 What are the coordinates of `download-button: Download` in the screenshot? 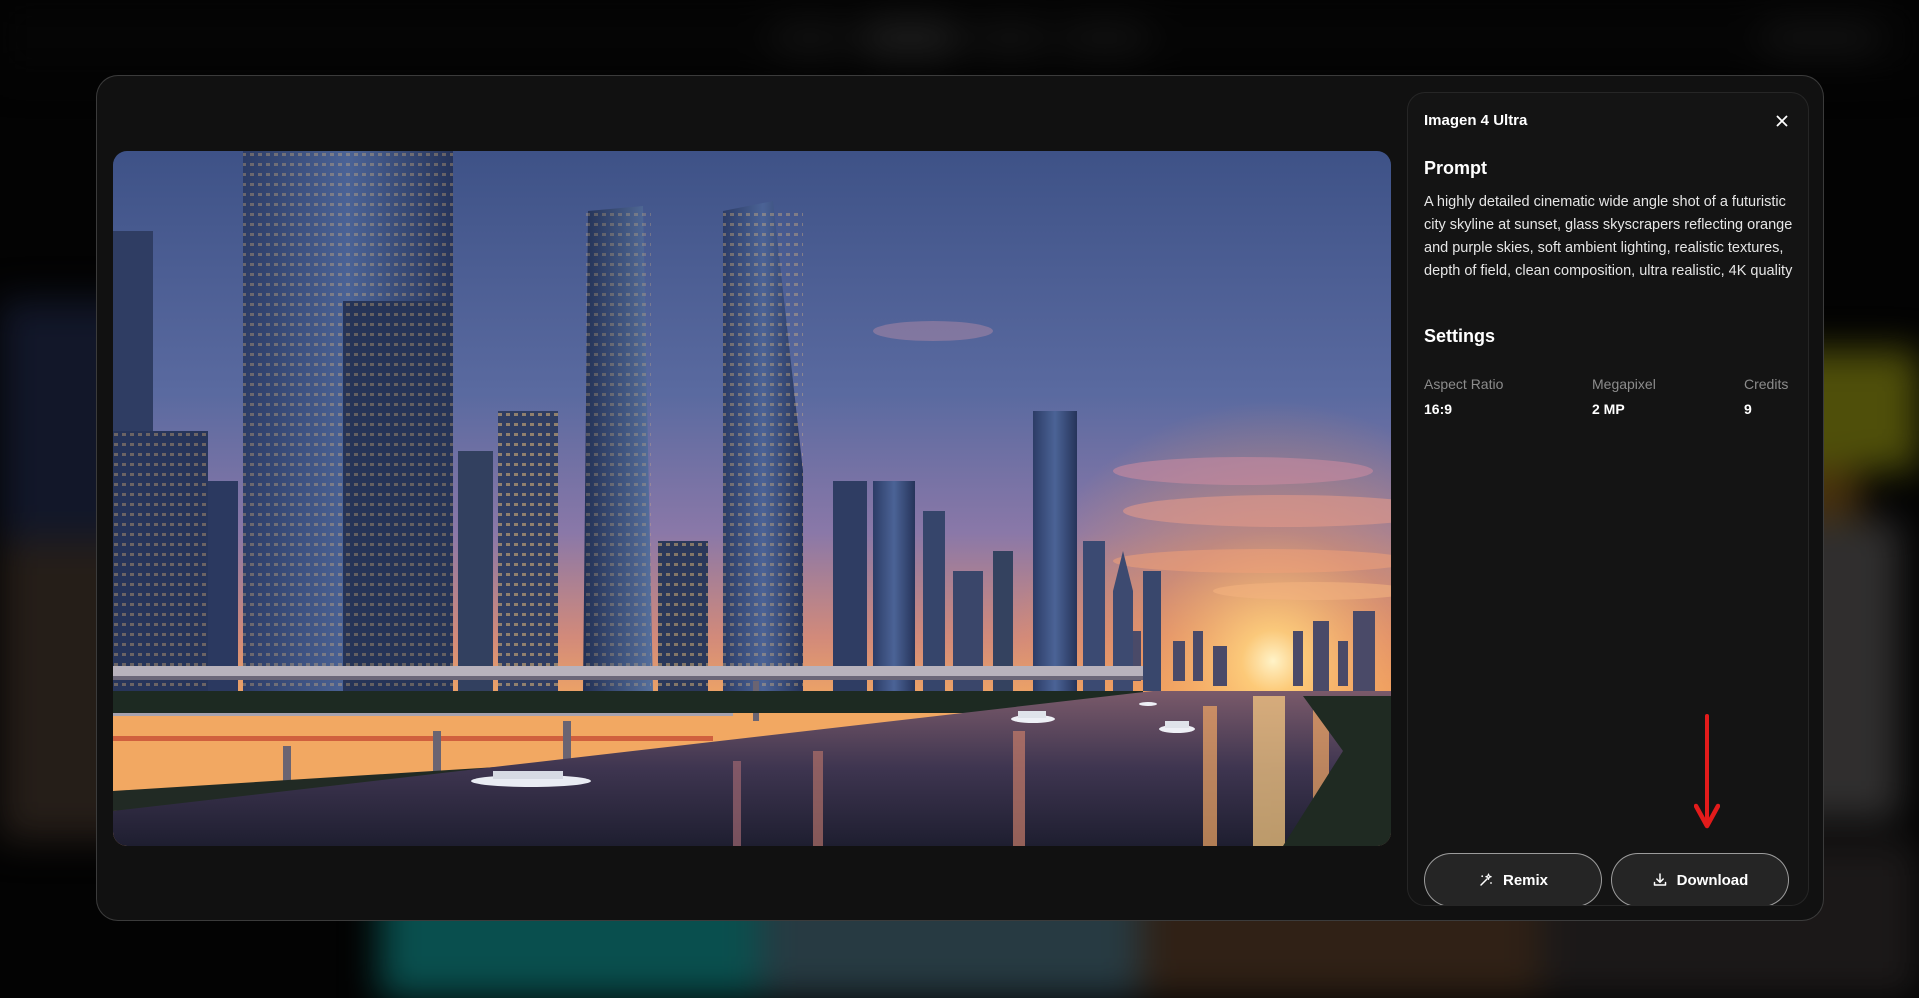 It's located at (1700, 879).